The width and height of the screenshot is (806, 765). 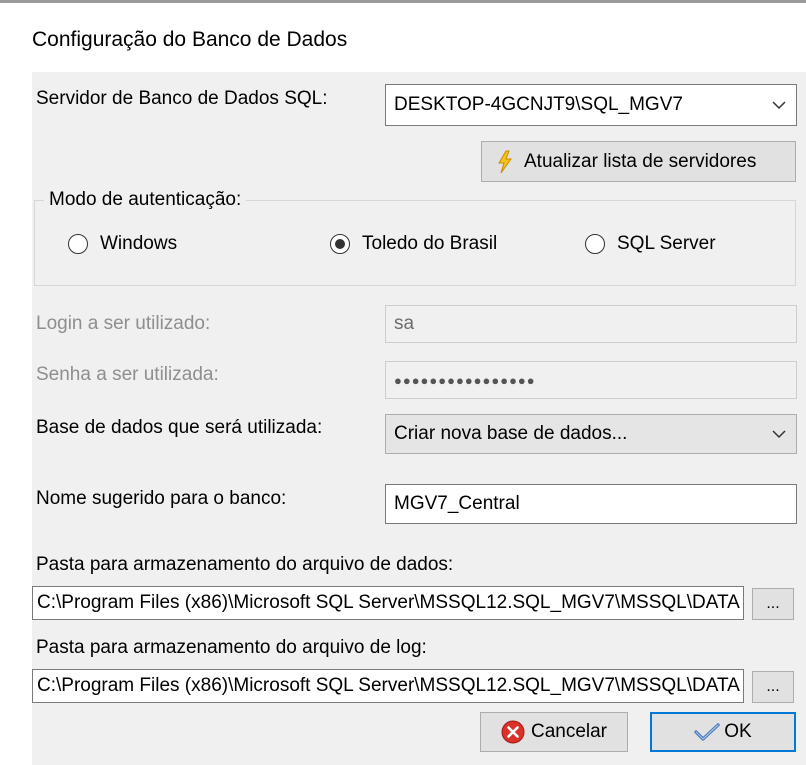 I want to click on refresh-servers-label: Atualizar lista de servidores, so click(x=640, y=161).